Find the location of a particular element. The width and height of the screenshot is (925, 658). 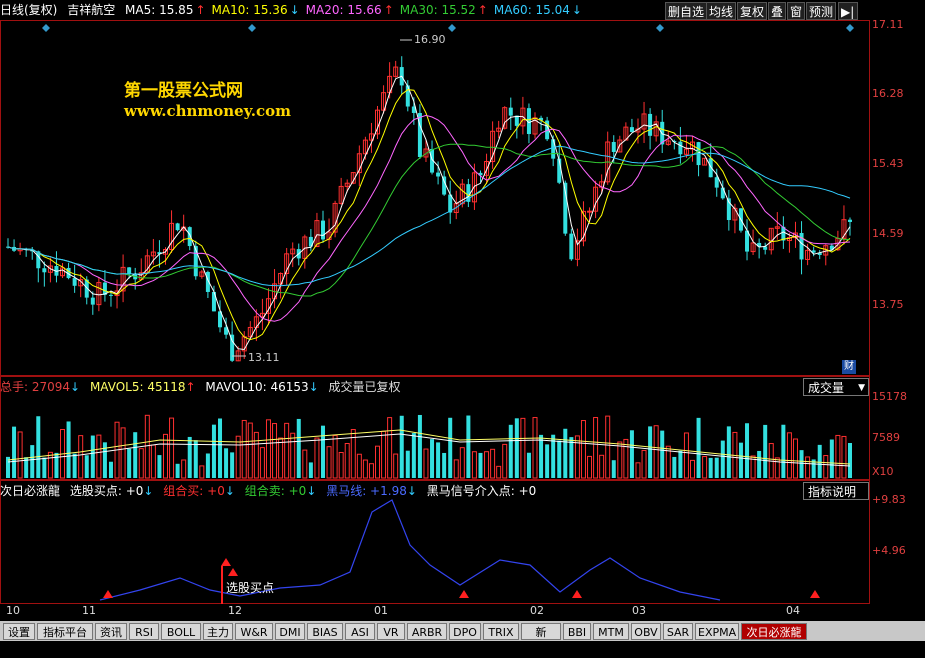

tab-indicator: ASI is located at coordinates (360, 631).